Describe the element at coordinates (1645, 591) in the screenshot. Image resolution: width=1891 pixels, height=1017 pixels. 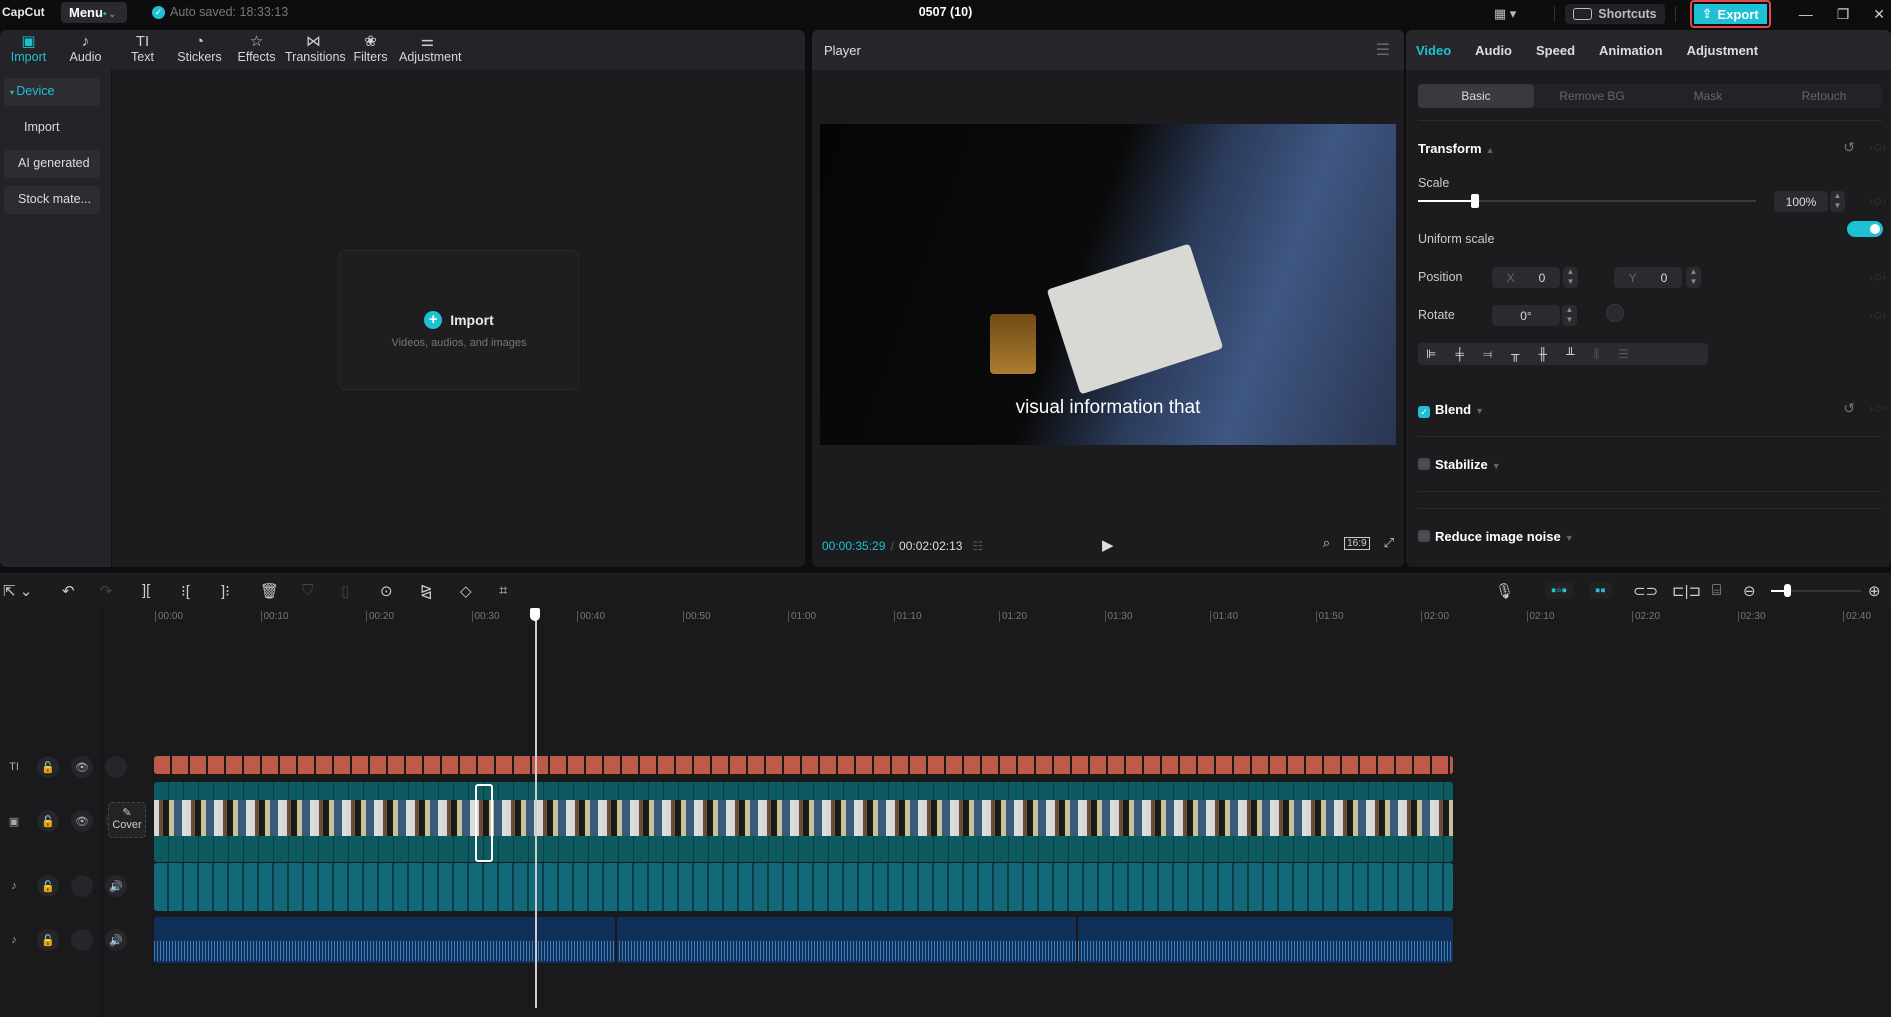
I see `link-icon: ⊂⊃` at that location.